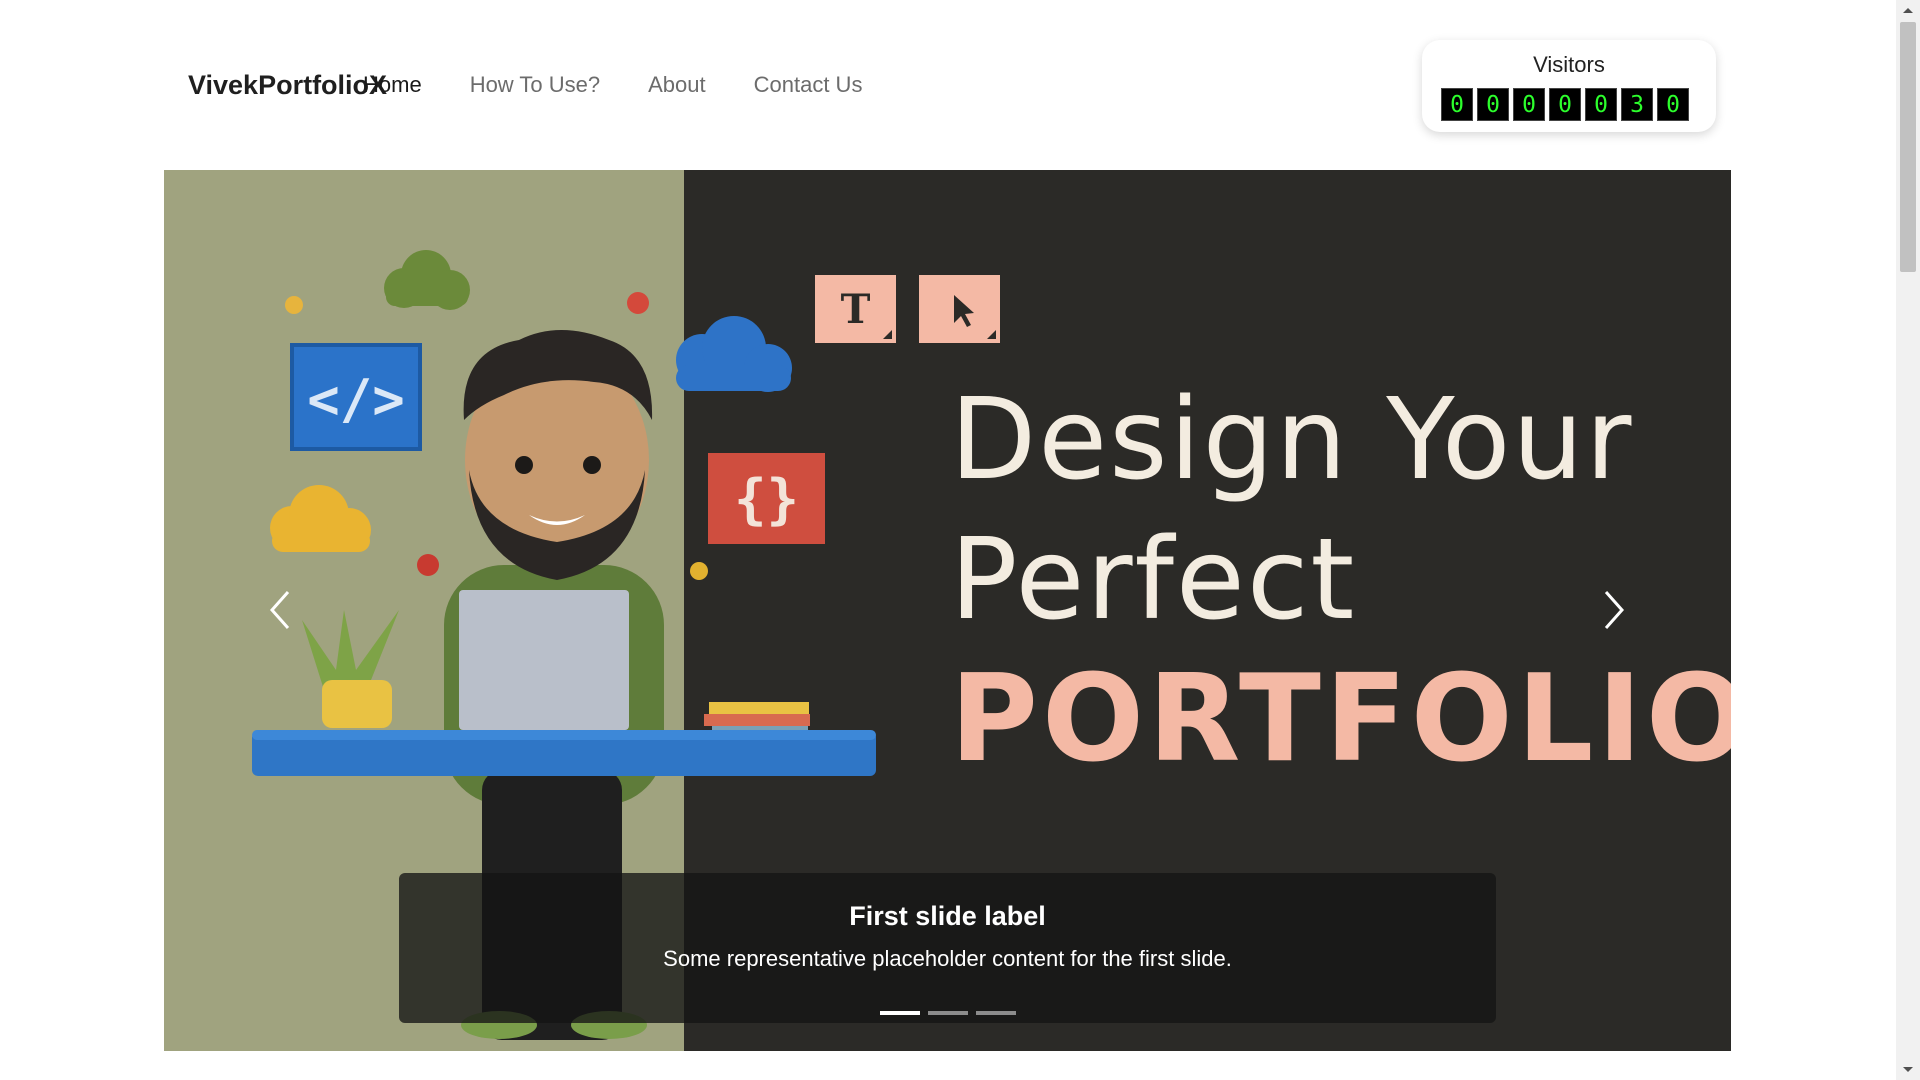  I want to click on chevron-left-icon, so click(279, 610).